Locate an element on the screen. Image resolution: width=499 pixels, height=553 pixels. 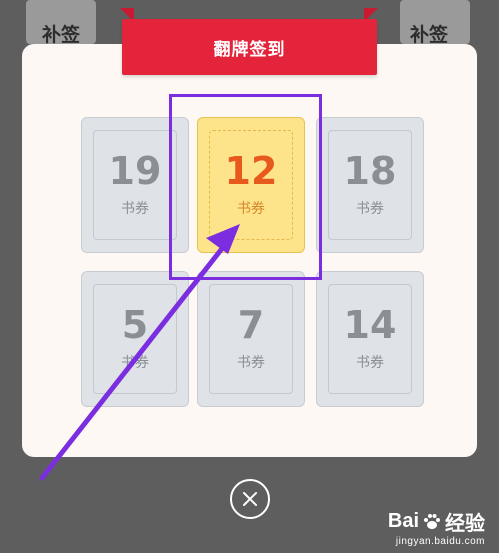
watermark-url: jingyan.baidu.com is located at coordinates (440, 541).